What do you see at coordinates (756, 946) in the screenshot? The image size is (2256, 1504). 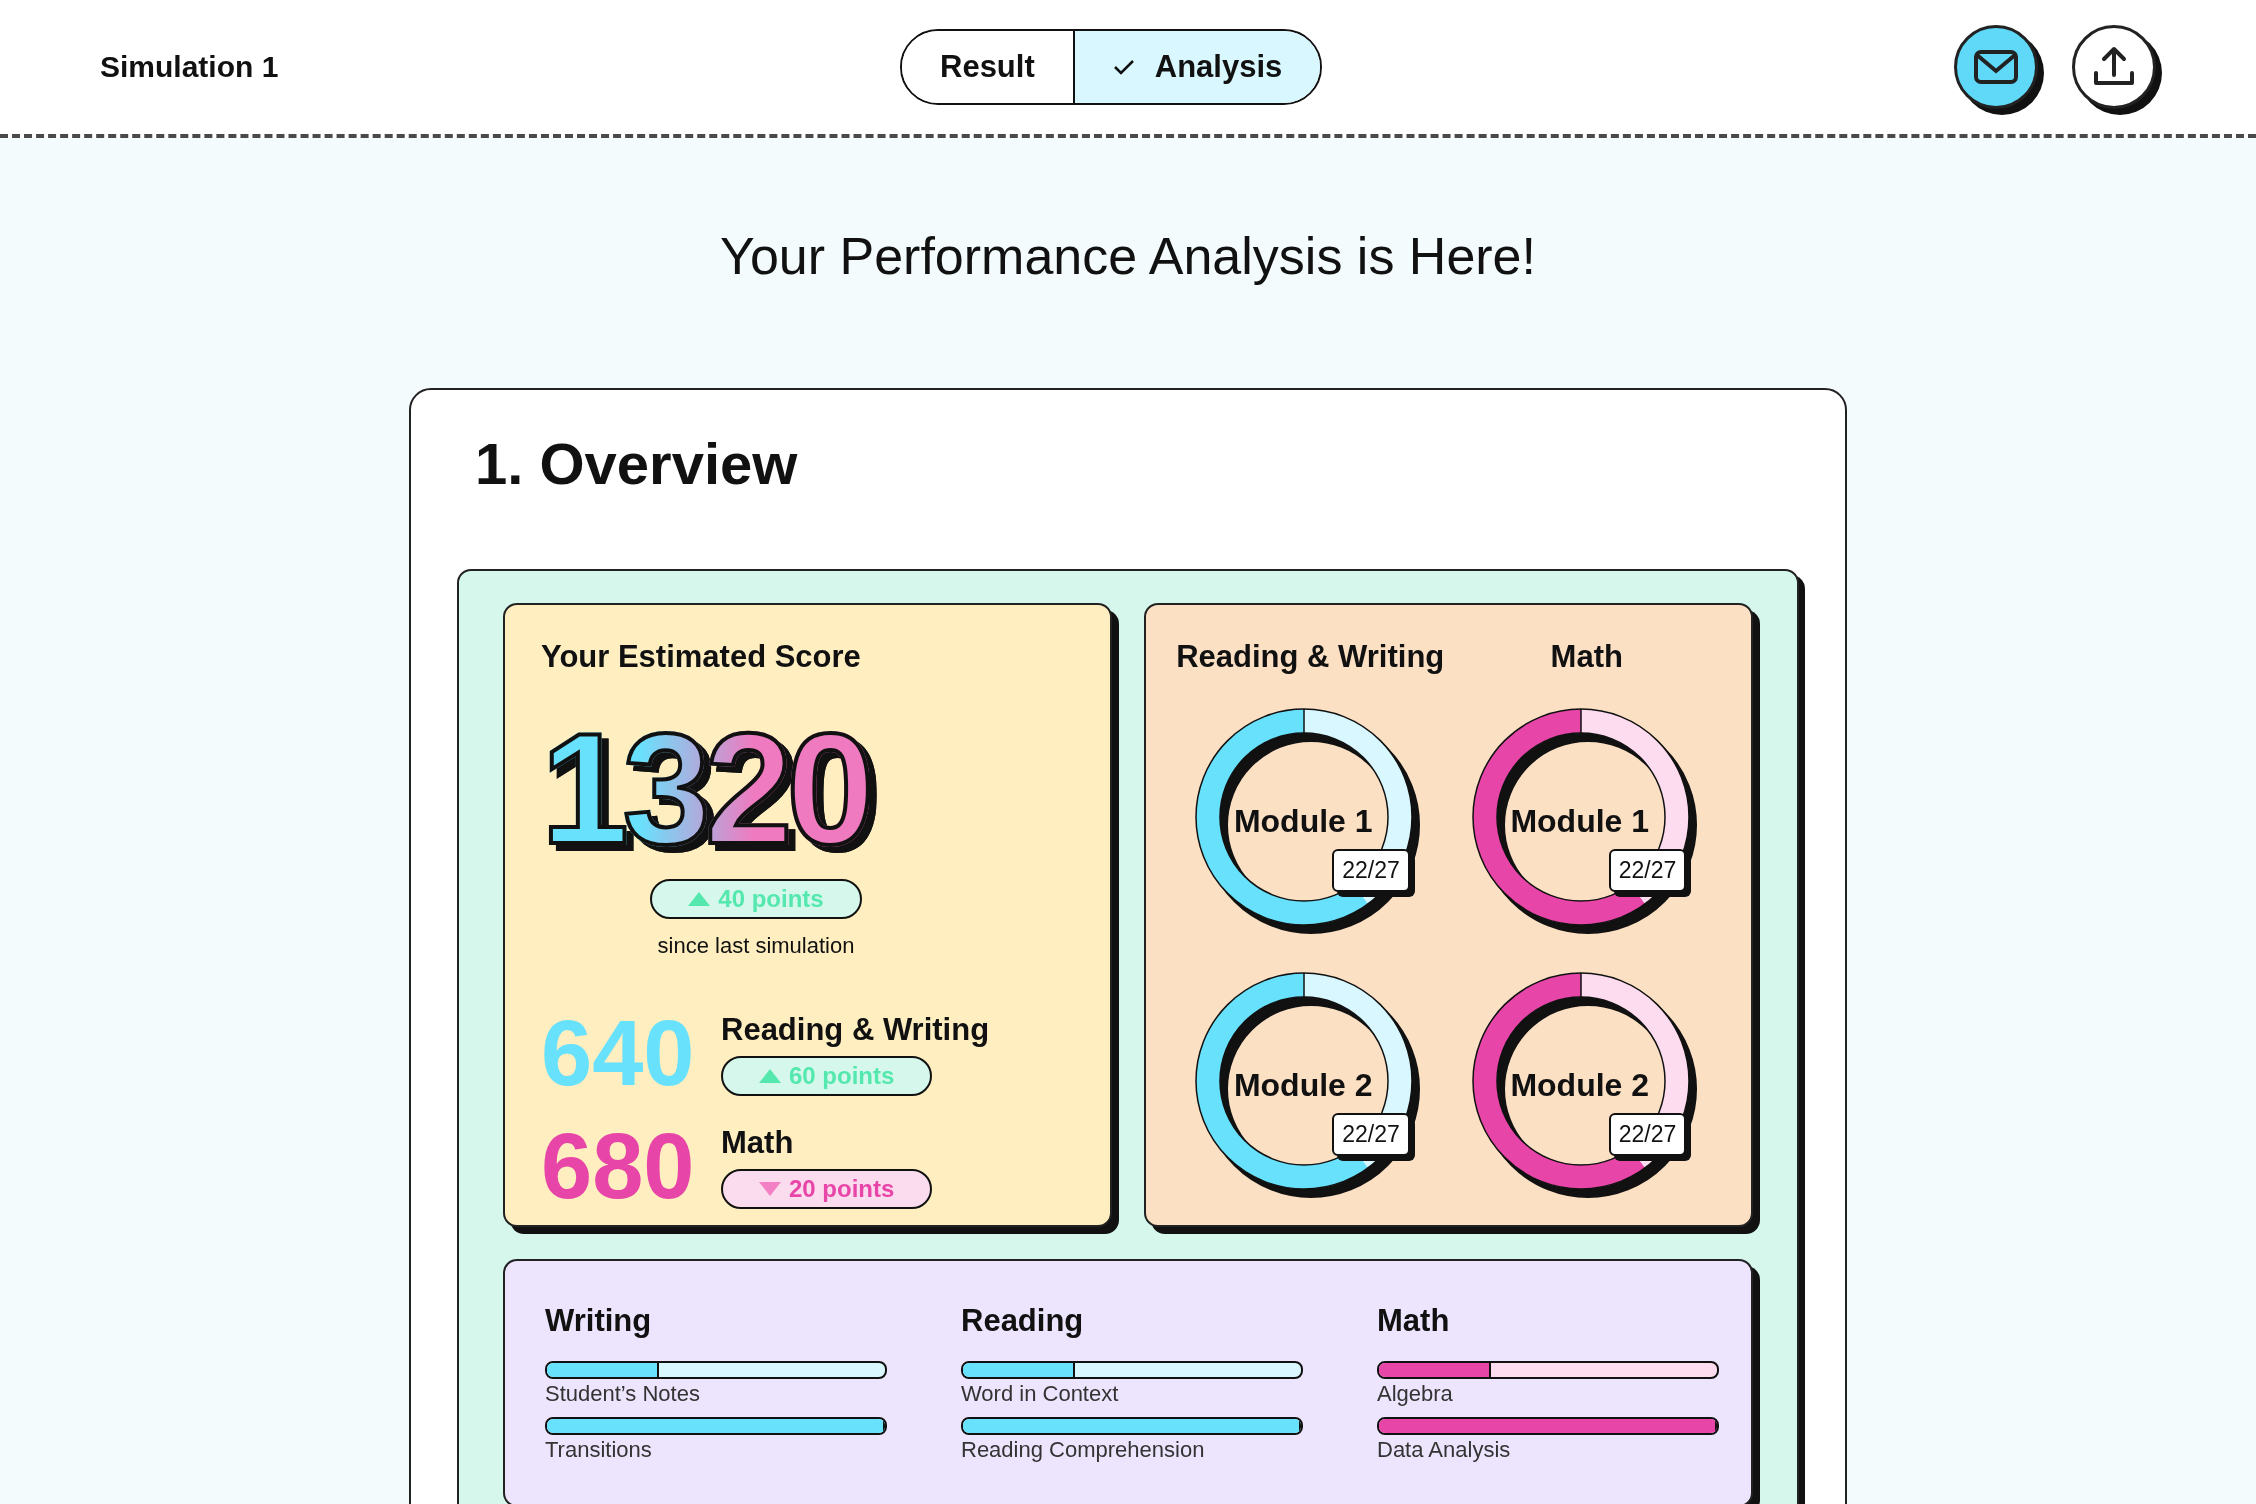 I see `change-caption: since last simulation` at bounding box center [756, 946].